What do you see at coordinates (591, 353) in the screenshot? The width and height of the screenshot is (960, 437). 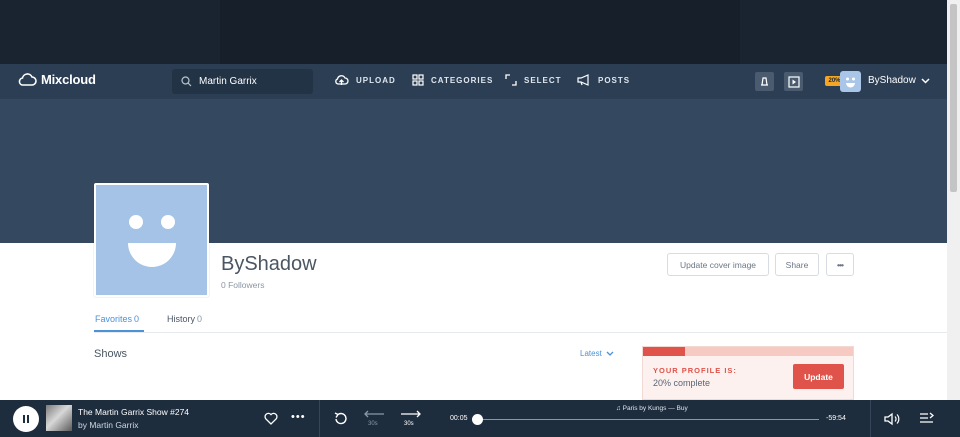 I see `sort-label: Latest` at bounding box center [591, 353].